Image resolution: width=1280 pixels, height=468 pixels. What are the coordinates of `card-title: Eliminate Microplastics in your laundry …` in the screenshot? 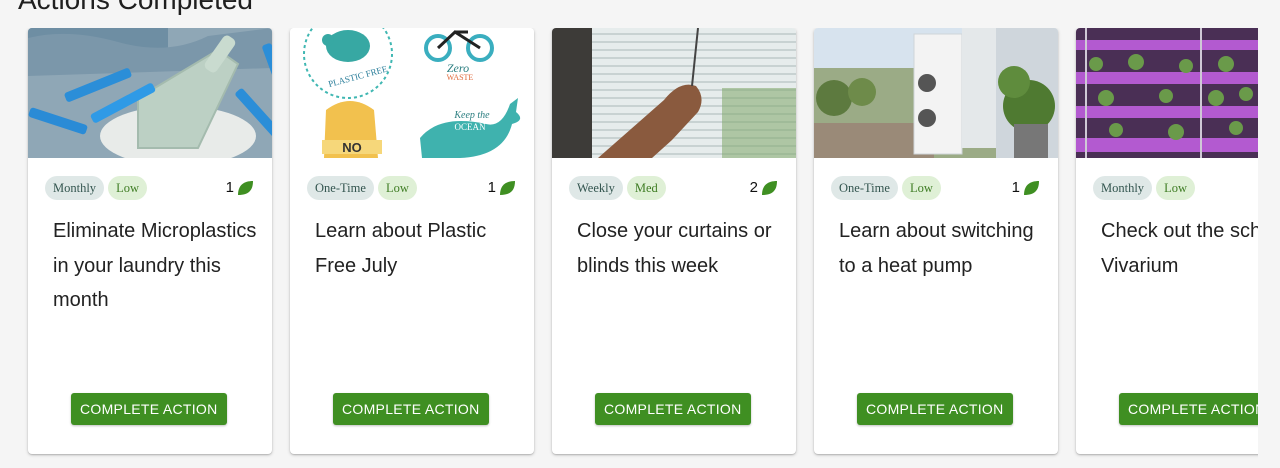 It's located at (155, 265).